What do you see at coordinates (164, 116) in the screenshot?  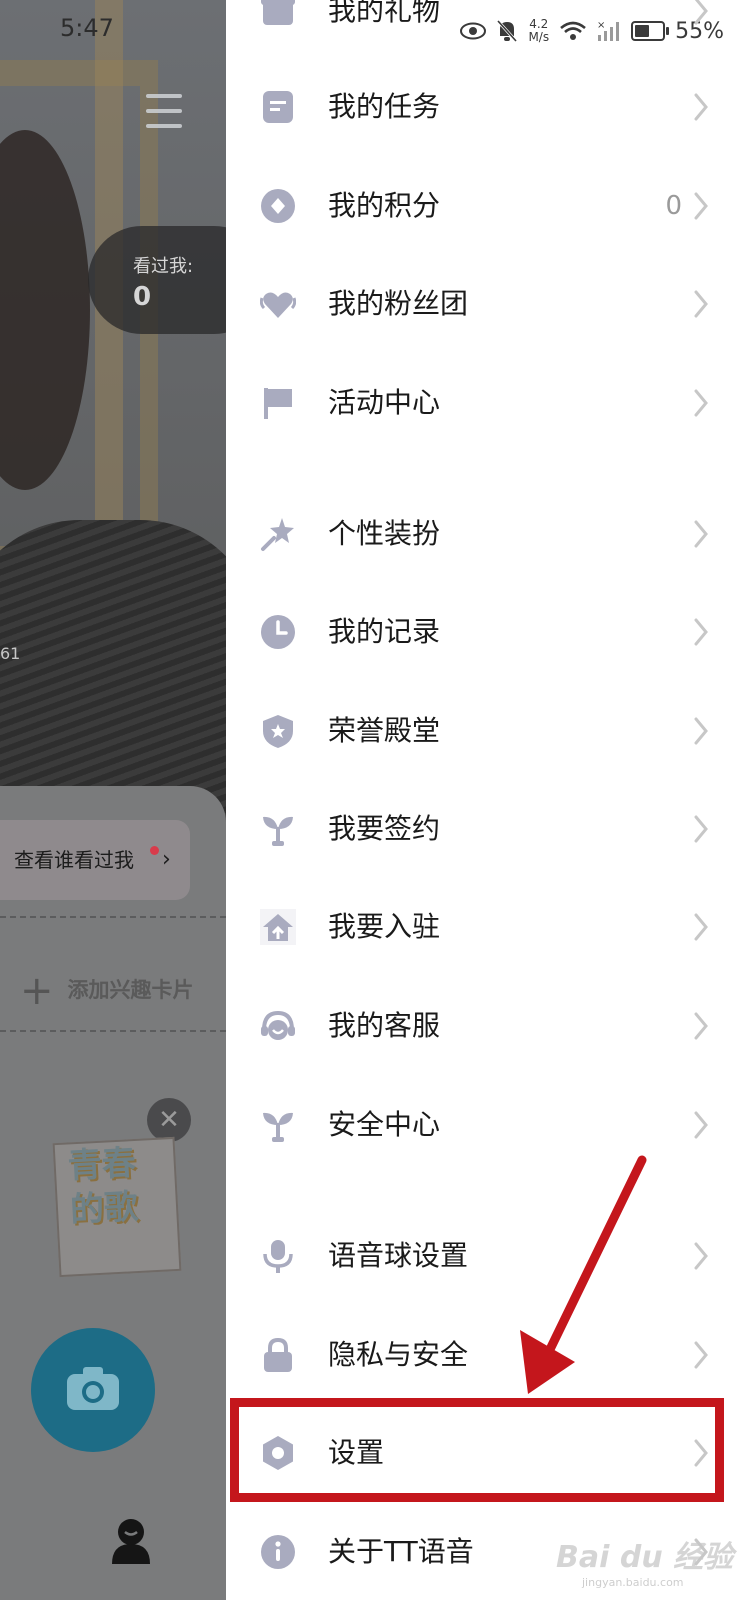 I see `hamburger-menu-icon` at bounding box center [164, 116].